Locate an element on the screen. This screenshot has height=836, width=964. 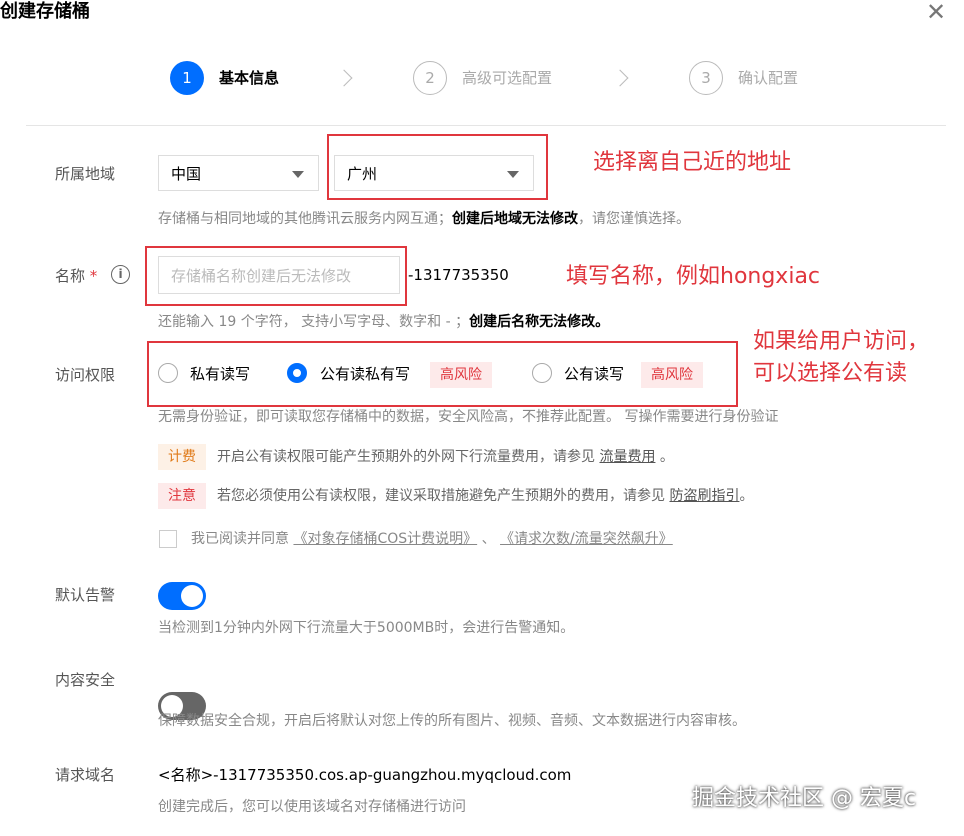
content-security-label: 内容安全 is located at coordinates (85, 680).